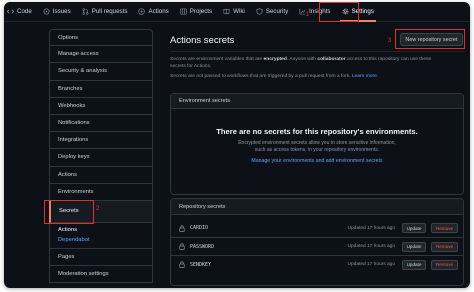 This screenshot has height=292, width=474. Describe the element at coordinates (101, 106) in the screenshot. I see `sidebar-item-webhooks: Webhooks` at that location.